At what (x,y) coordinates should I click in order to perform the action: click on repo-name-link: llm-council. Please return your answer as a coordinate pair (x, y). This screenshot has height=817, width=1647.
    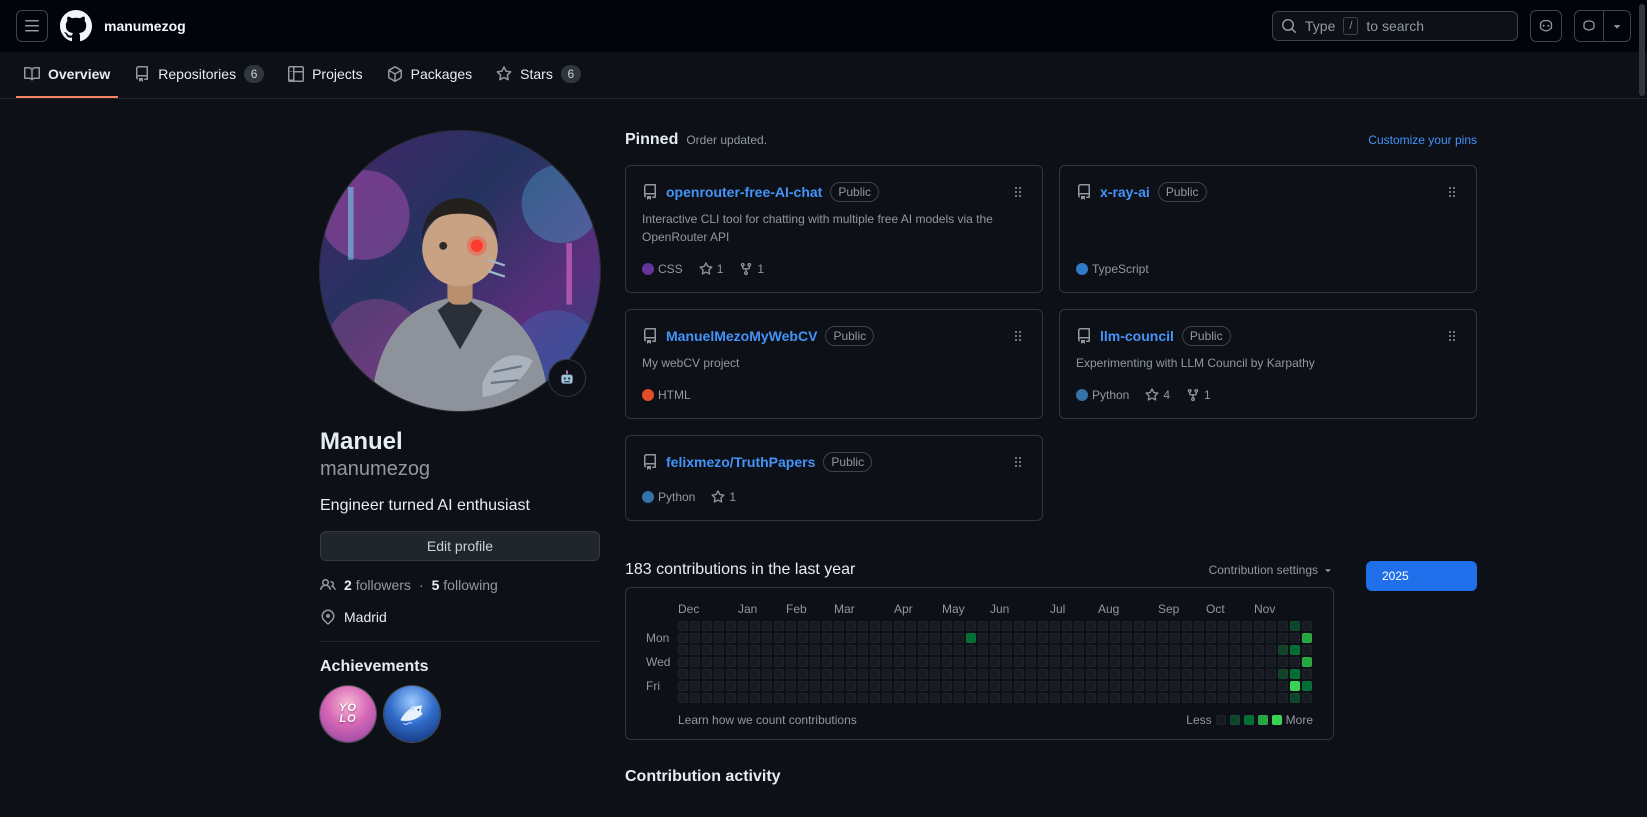
    Looking at the image, I should click on (1137, 336).